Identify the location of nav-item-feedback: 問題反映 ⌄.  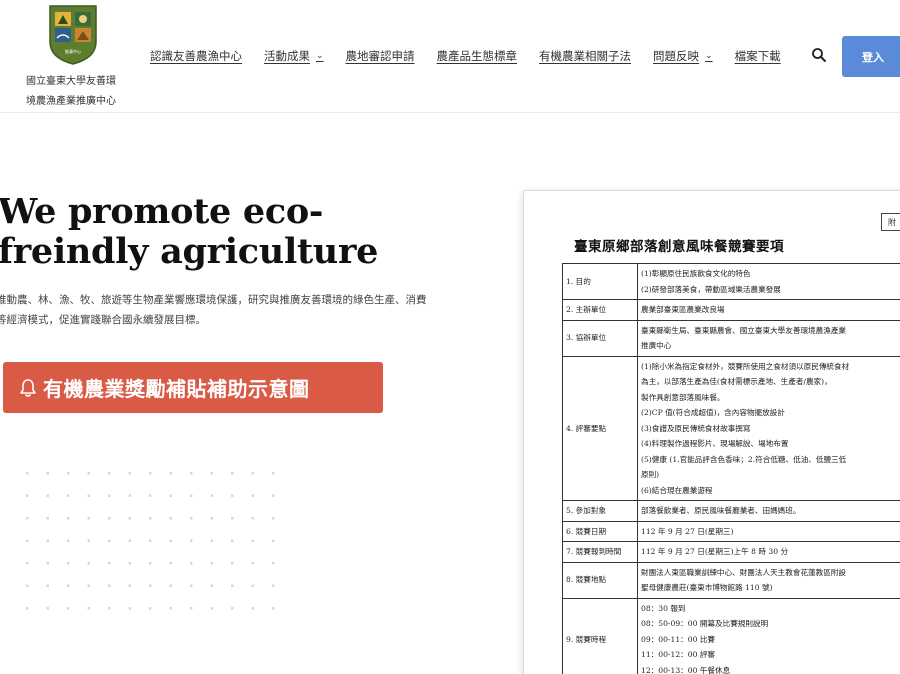
(683, 56).